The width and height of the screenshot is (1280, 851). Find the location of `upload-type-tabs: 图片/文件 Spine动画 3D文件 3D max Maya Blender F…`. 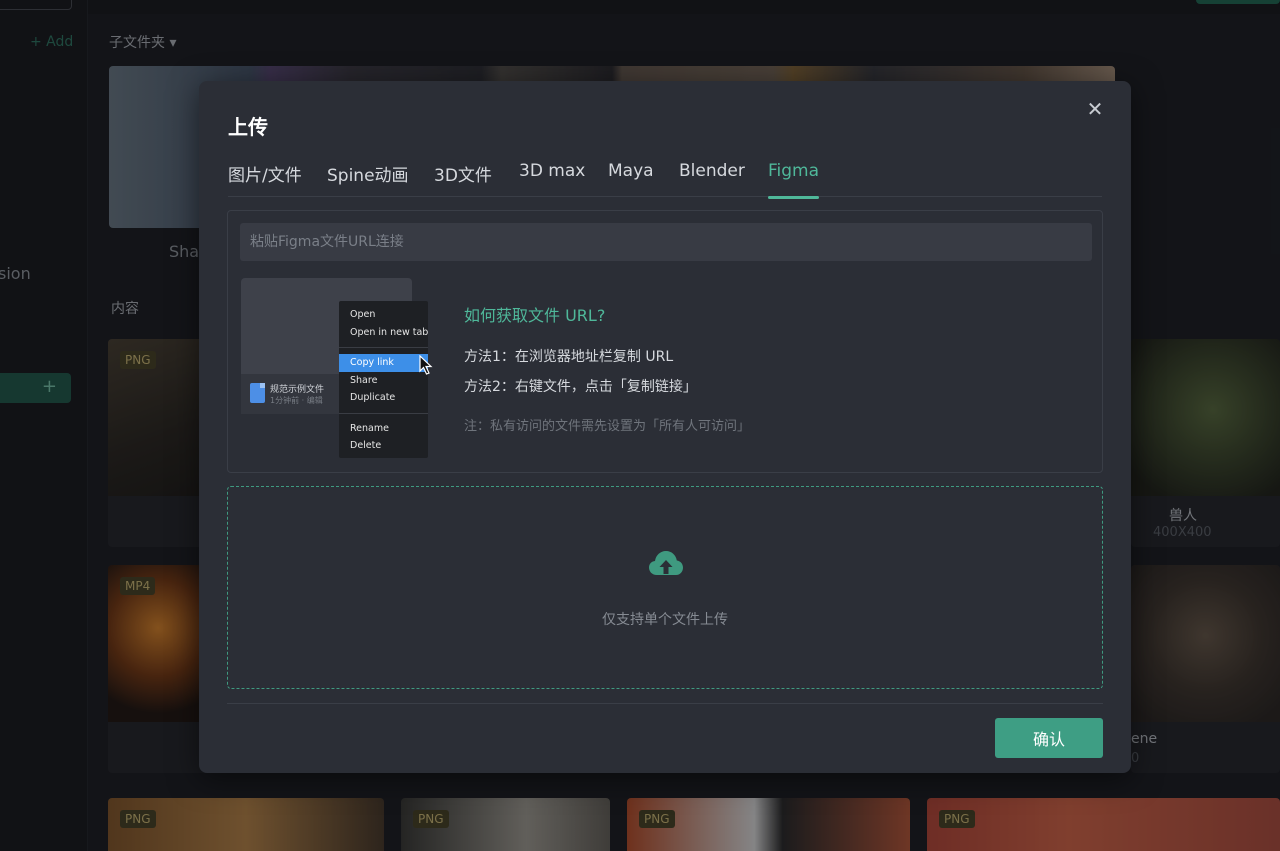

upload-type-tabs: 图片/文件 Spine动画 3D文件 3D max Maya Blender F… is located at coordinates (665, 180).